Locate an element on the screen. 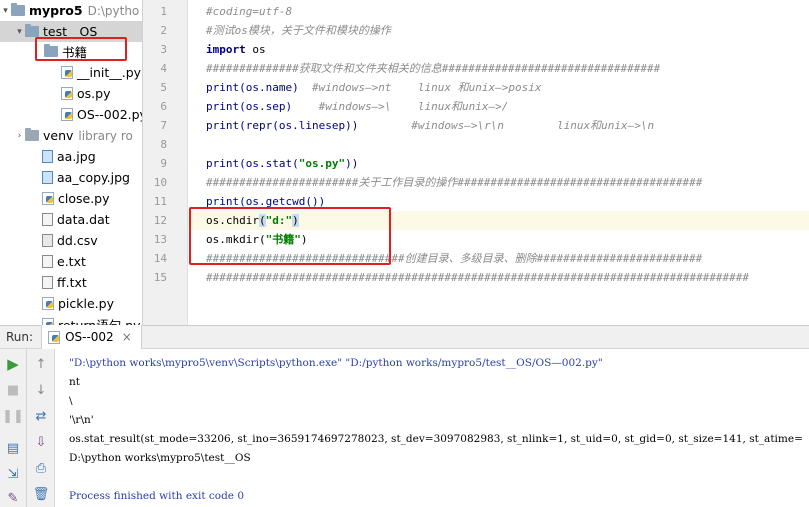 The height and width of the screenshot is (507, 809). tree-file: e.txt is located at coordinates (71, 261).